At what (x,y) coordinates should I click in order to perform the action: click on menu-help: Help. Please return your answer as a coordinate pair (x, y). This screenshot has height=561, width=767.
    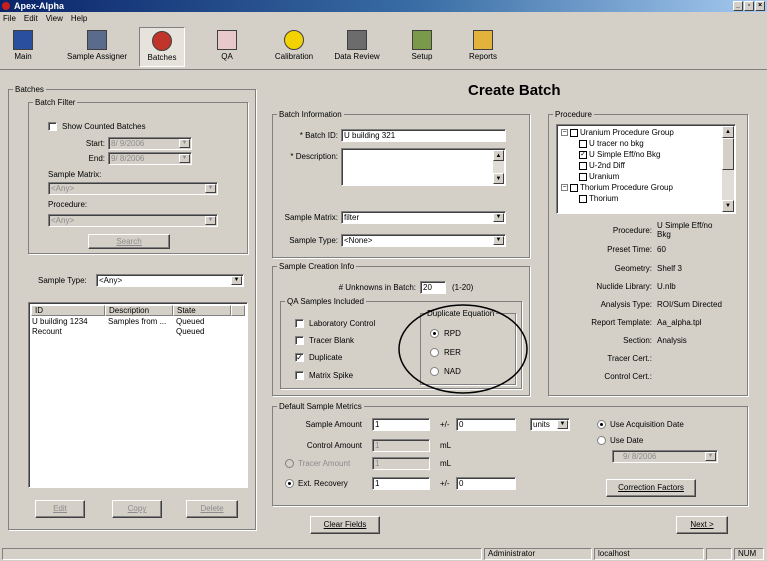
    Looking at the image, I should click on (79, 18).